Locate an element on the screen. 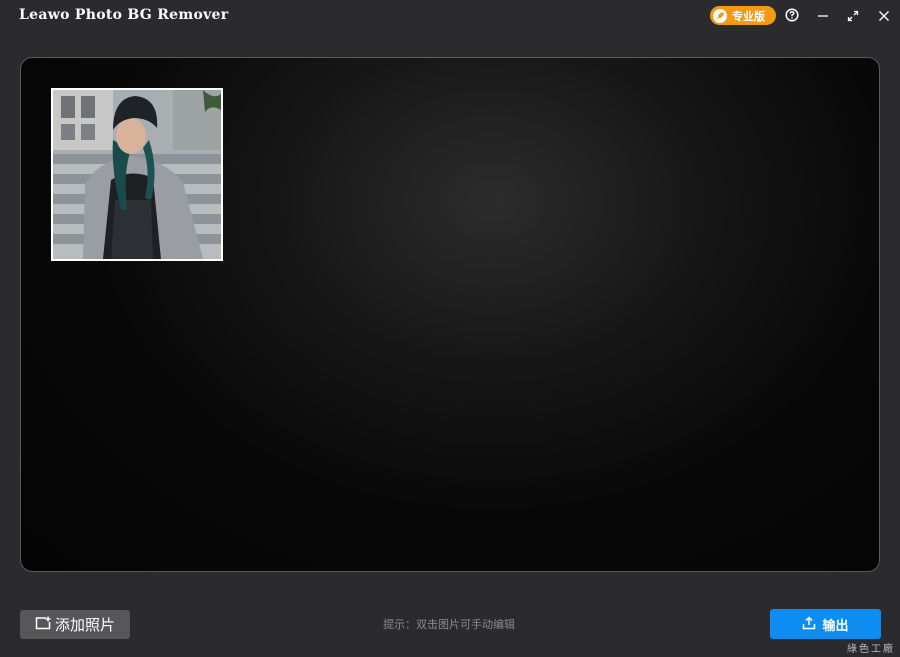  pro-version-badge: 专业版 is located at coordinates (743, 15).